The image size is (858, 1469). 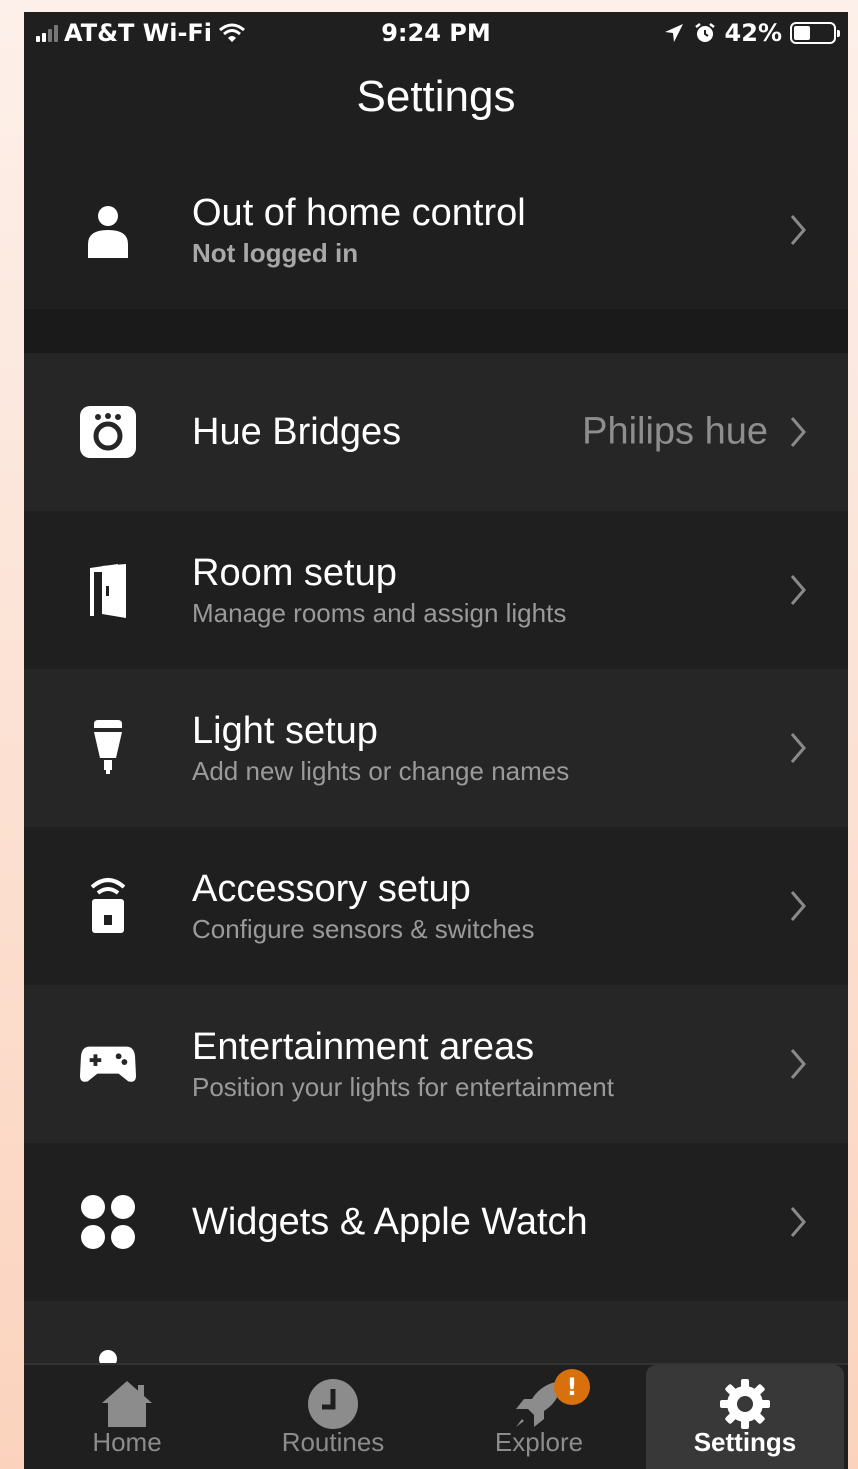 I want to click on status-bar: AT&T Wi-Fi 9:24 PM 42%, so click(x=436, y=33).